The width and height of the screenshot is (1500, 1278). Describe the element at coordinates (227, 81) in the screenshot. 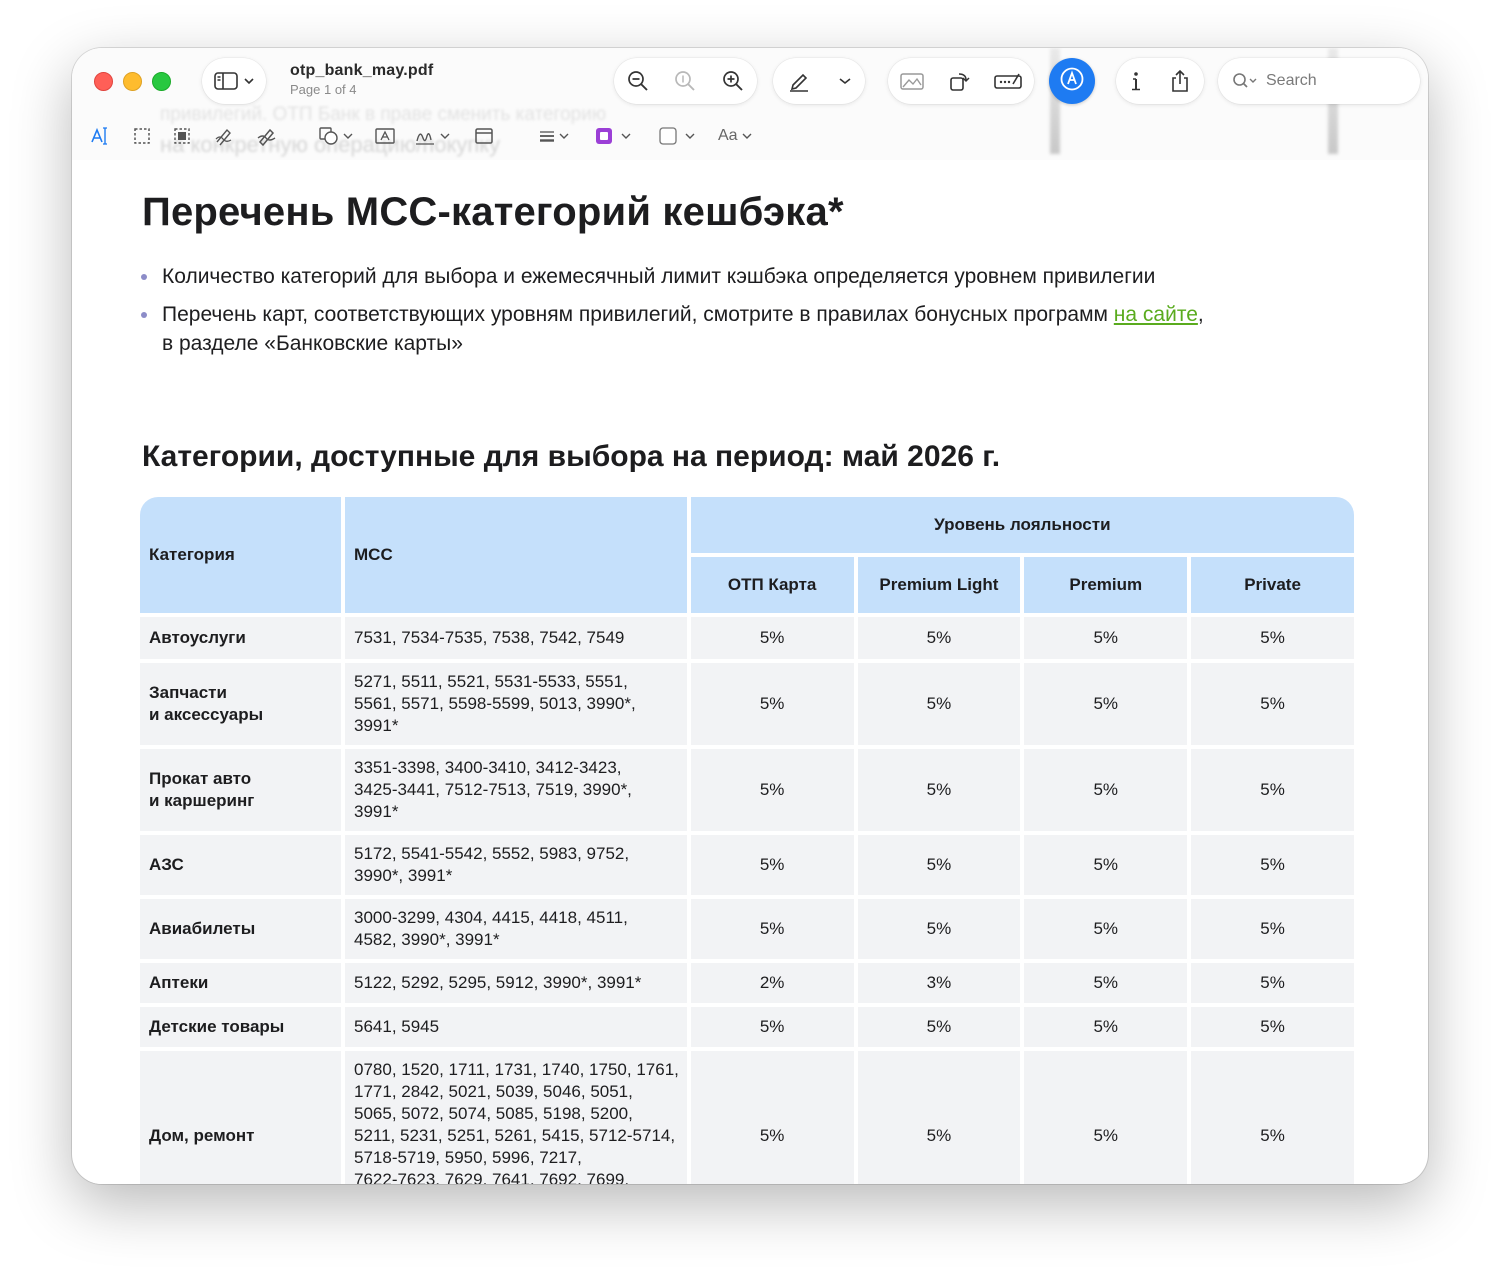

I see `sidebar-icon` at that location.